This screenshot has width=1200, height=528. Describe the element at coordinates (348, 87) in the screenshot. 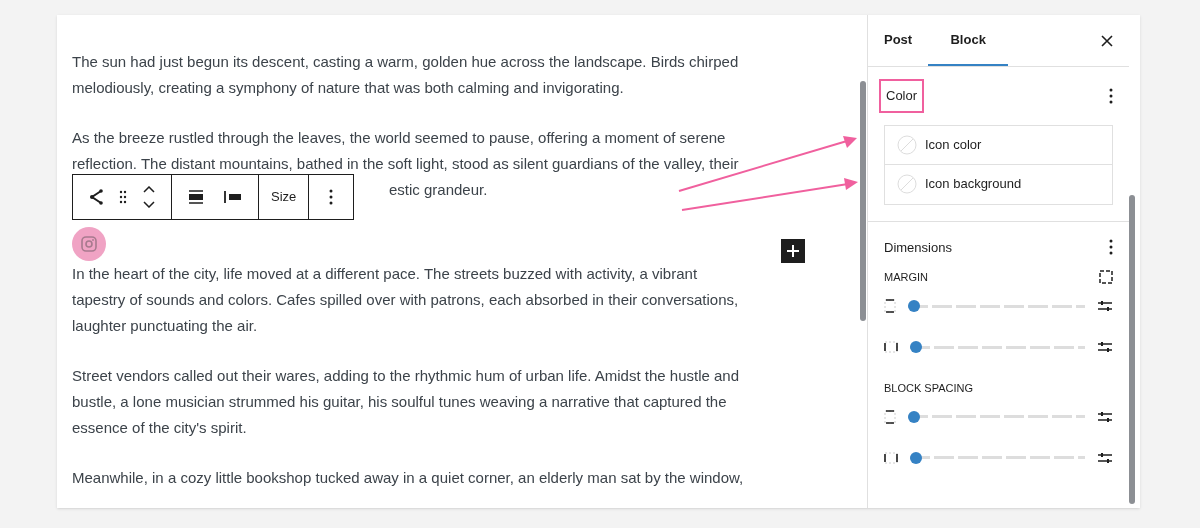

I see `paragraph-line: melodiously, creating a symphony of nature that was both calming and invigorating.` at that location.